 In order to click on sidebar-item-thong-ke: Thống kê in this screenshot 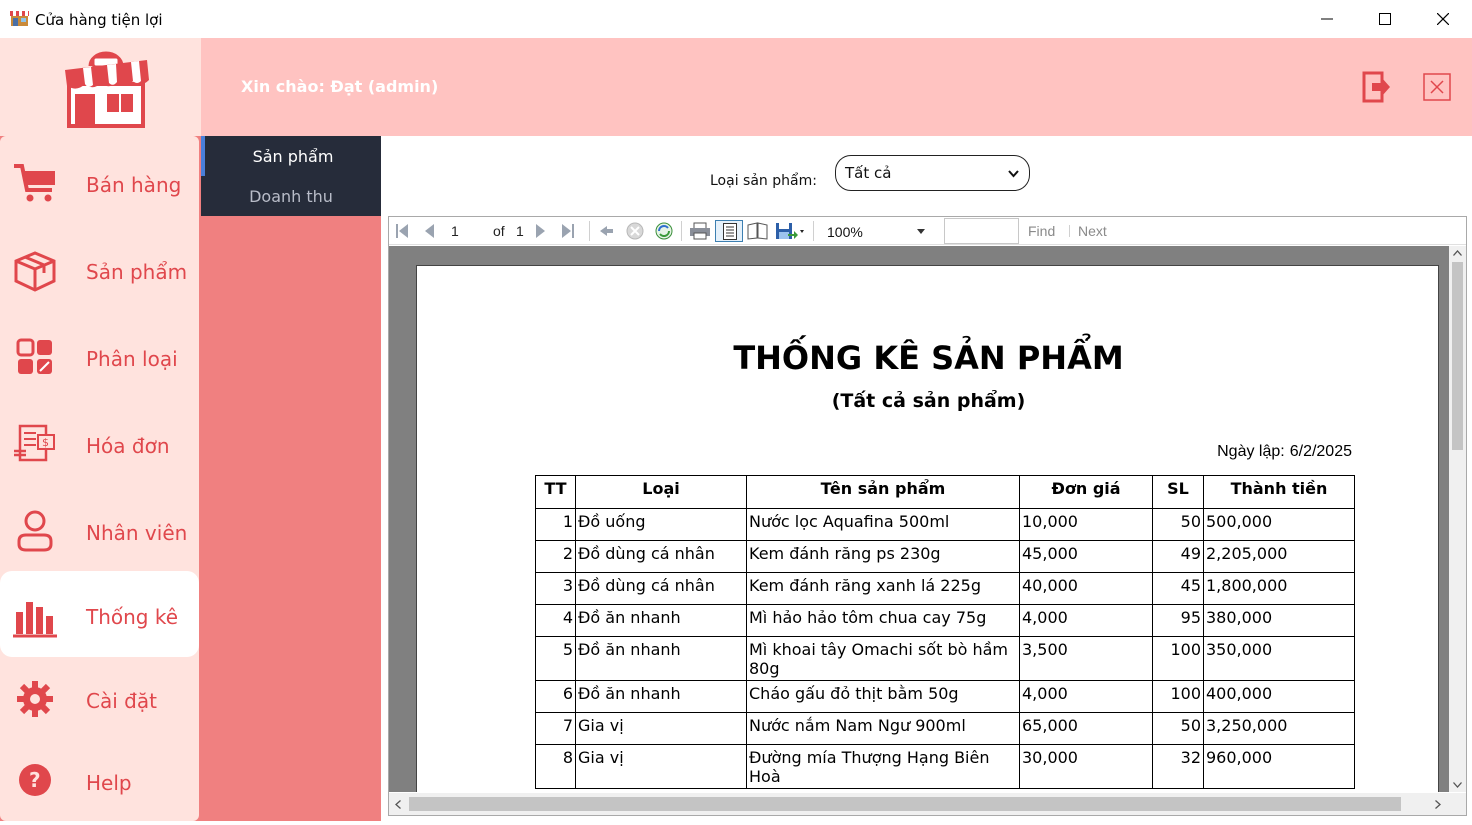, I will do `click(99, 614)`.